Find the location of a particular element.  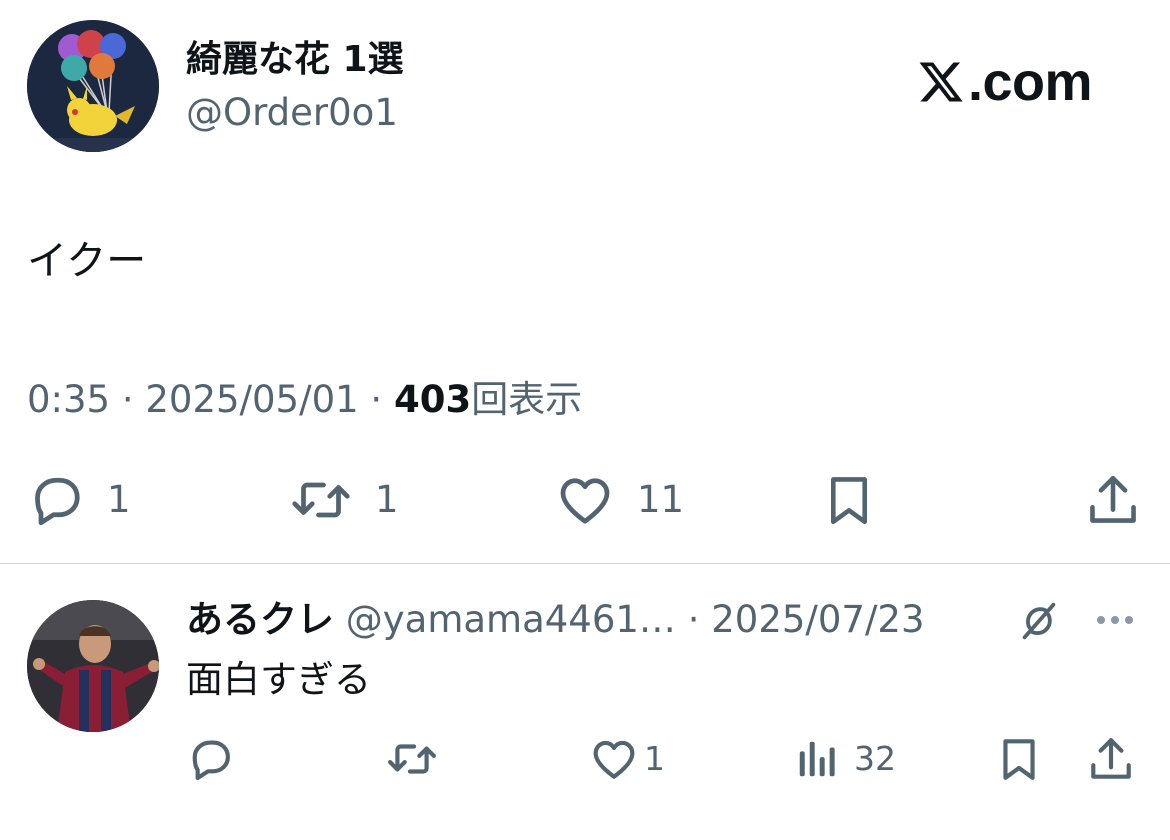

reply-author-avatar is located at coordinates (93, 666).